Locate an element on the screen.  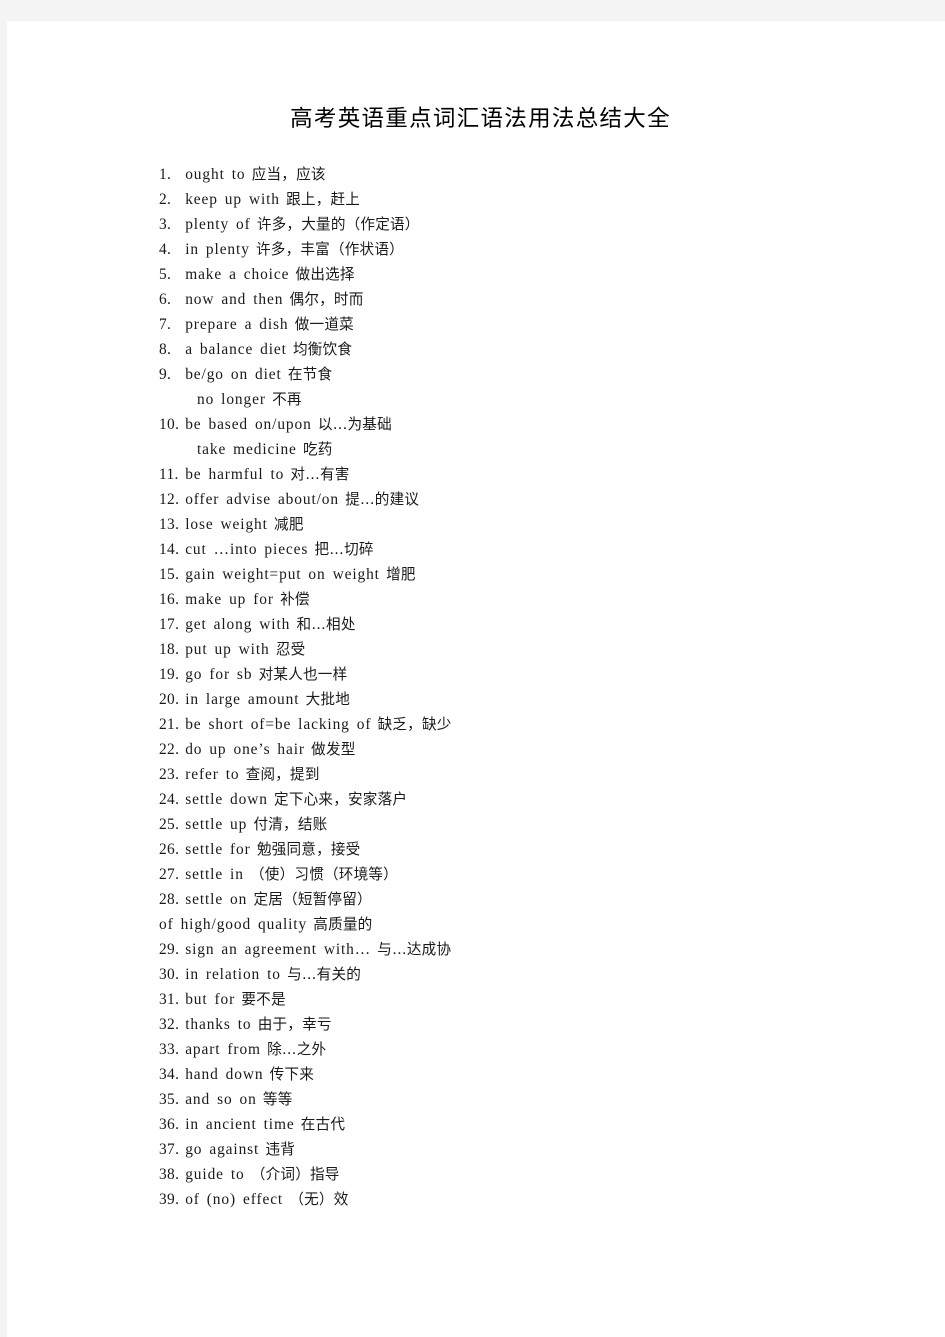
entry-chinese-gloss: 勉强同意，接受 is located at coordinates (308, 849).